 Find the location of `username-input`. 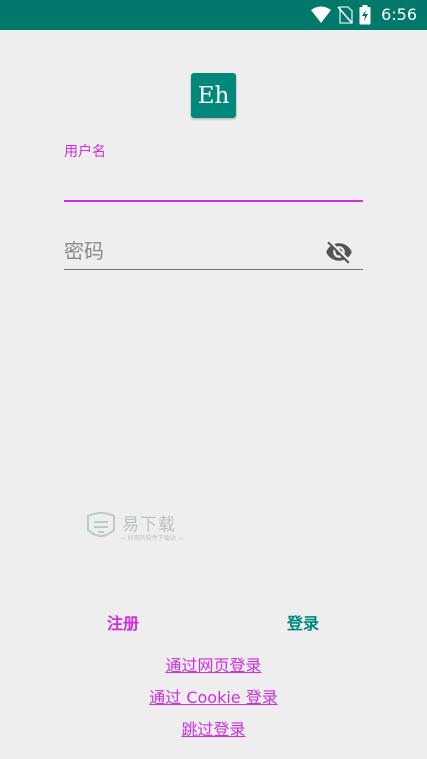

username-input is located at coordinates (213, 183).